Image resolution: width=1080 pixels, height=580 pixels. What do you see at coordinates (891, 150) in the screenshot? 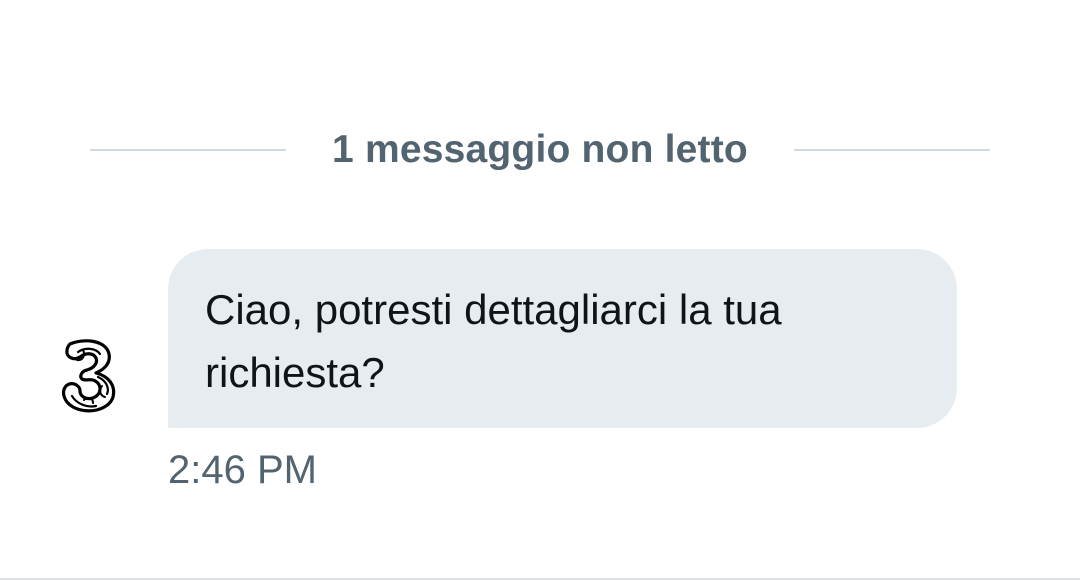
I see `divider-line-right` at bounding box center [891, 150].